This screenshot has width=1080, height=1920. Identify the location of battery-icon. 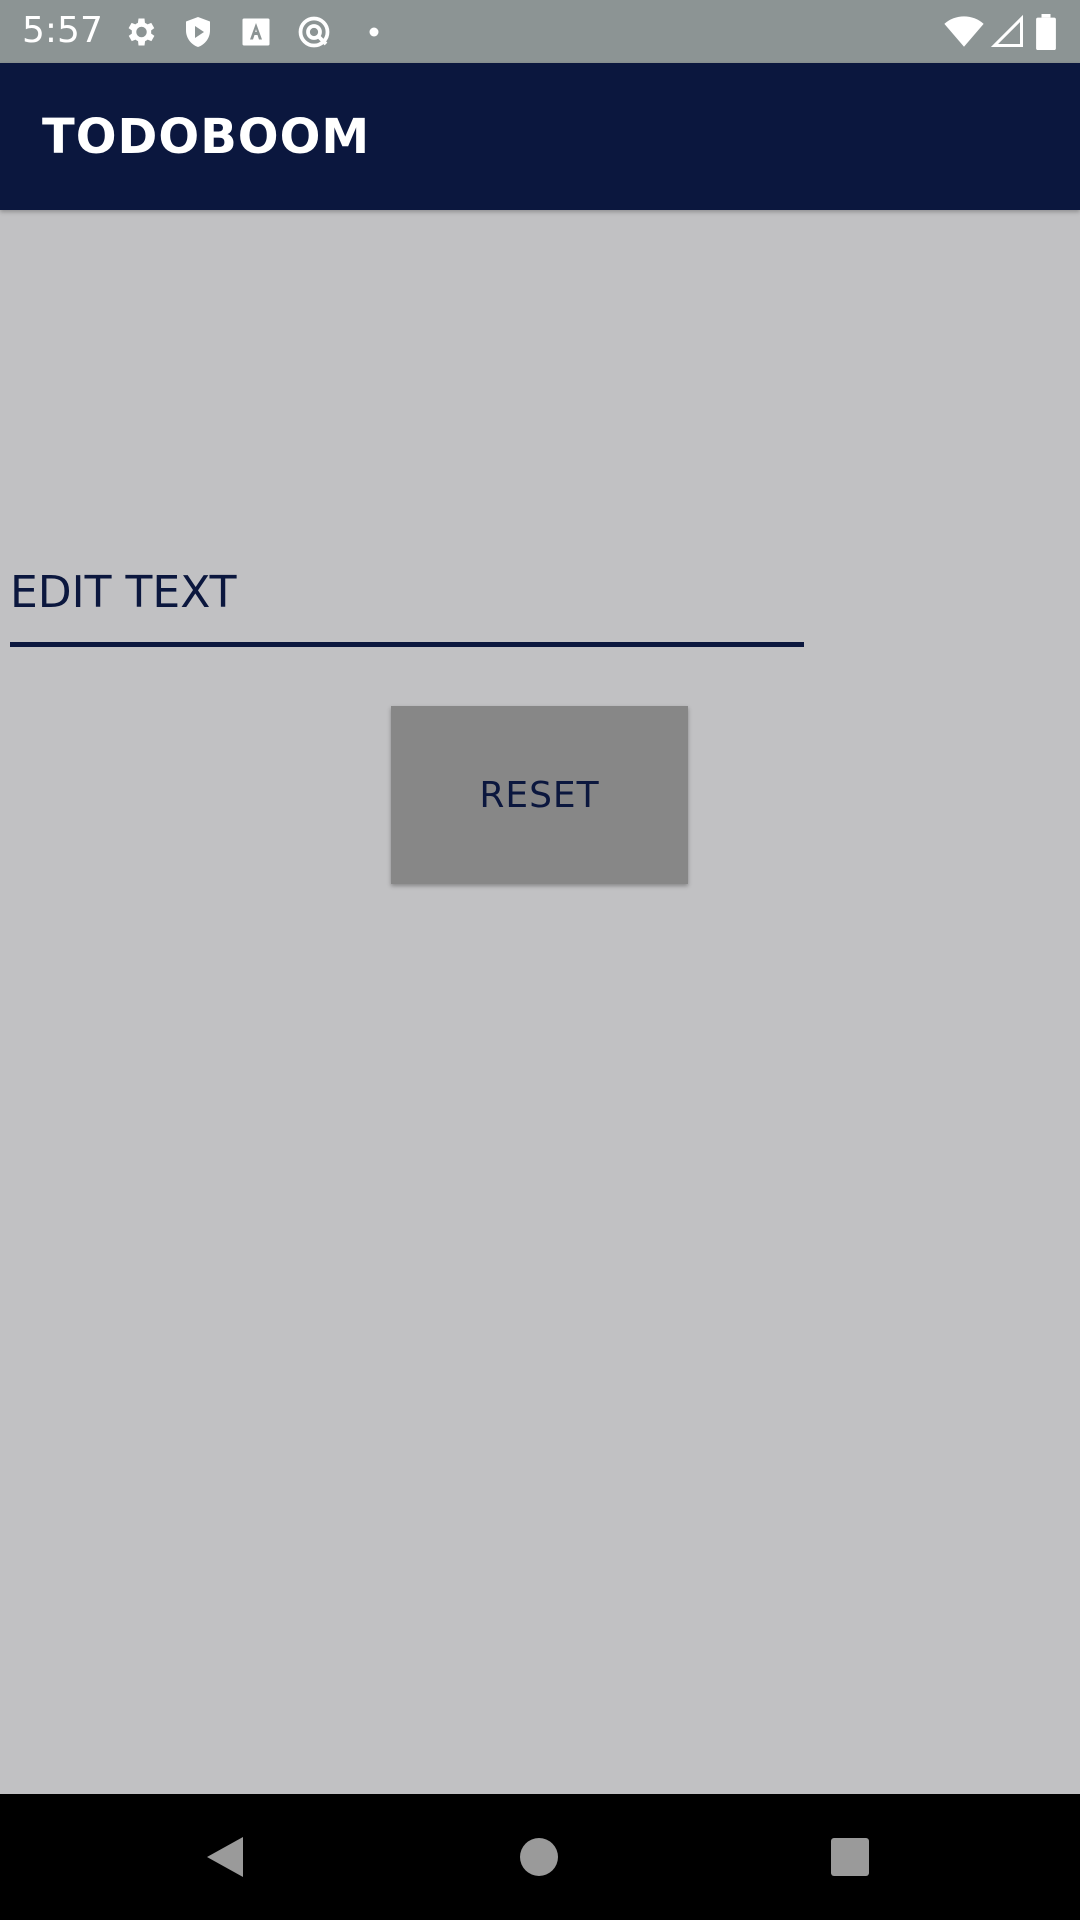
(1046, 32).